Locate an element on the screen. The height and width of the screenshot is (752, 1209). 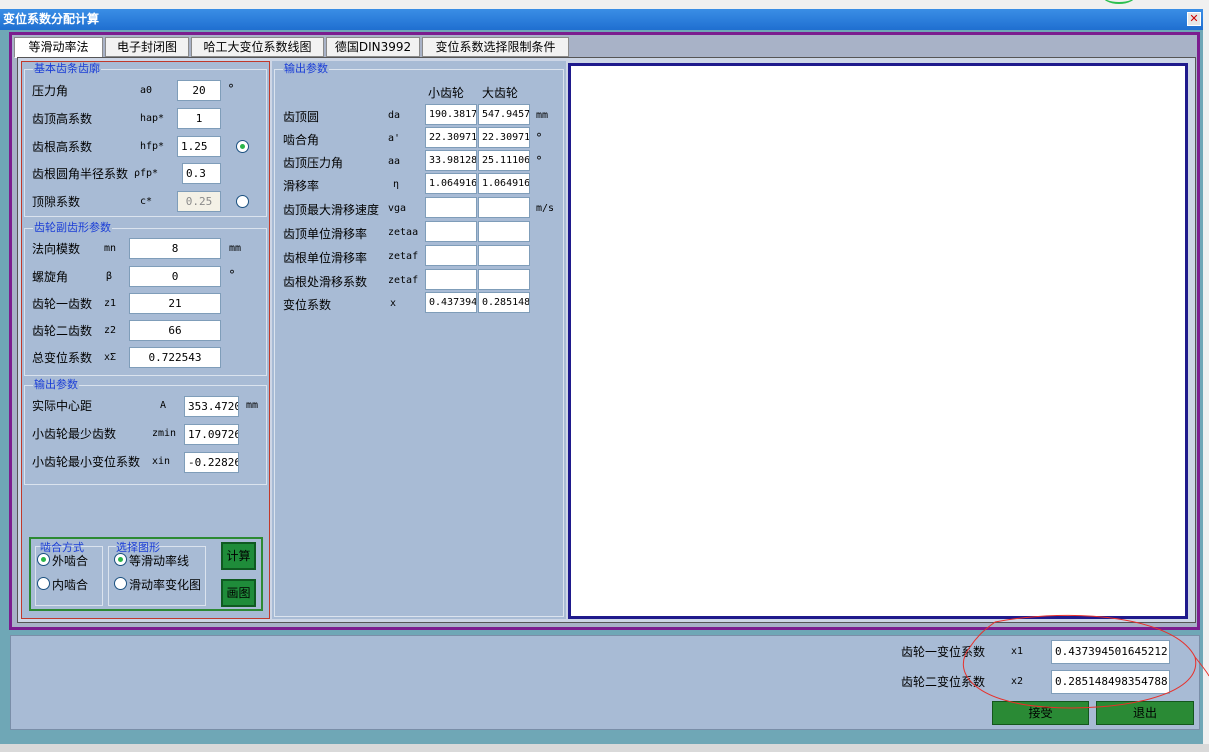
max-slide-speed-label: 齿顶最大滑移速度 is located at coordinates (331, 210).